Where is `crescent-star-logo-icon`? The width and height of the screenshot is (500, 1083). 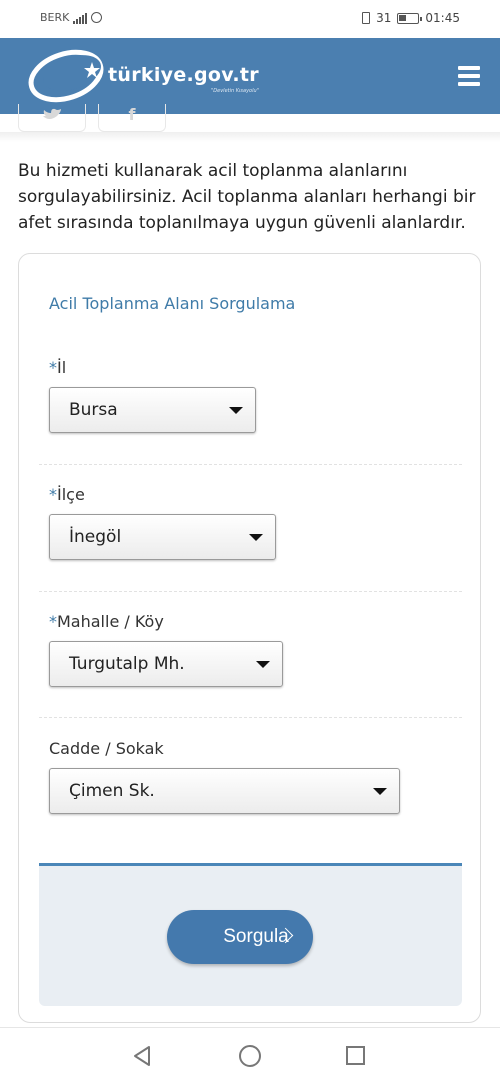
crescent-star-logo-icon is located at coordinates (66, 76).